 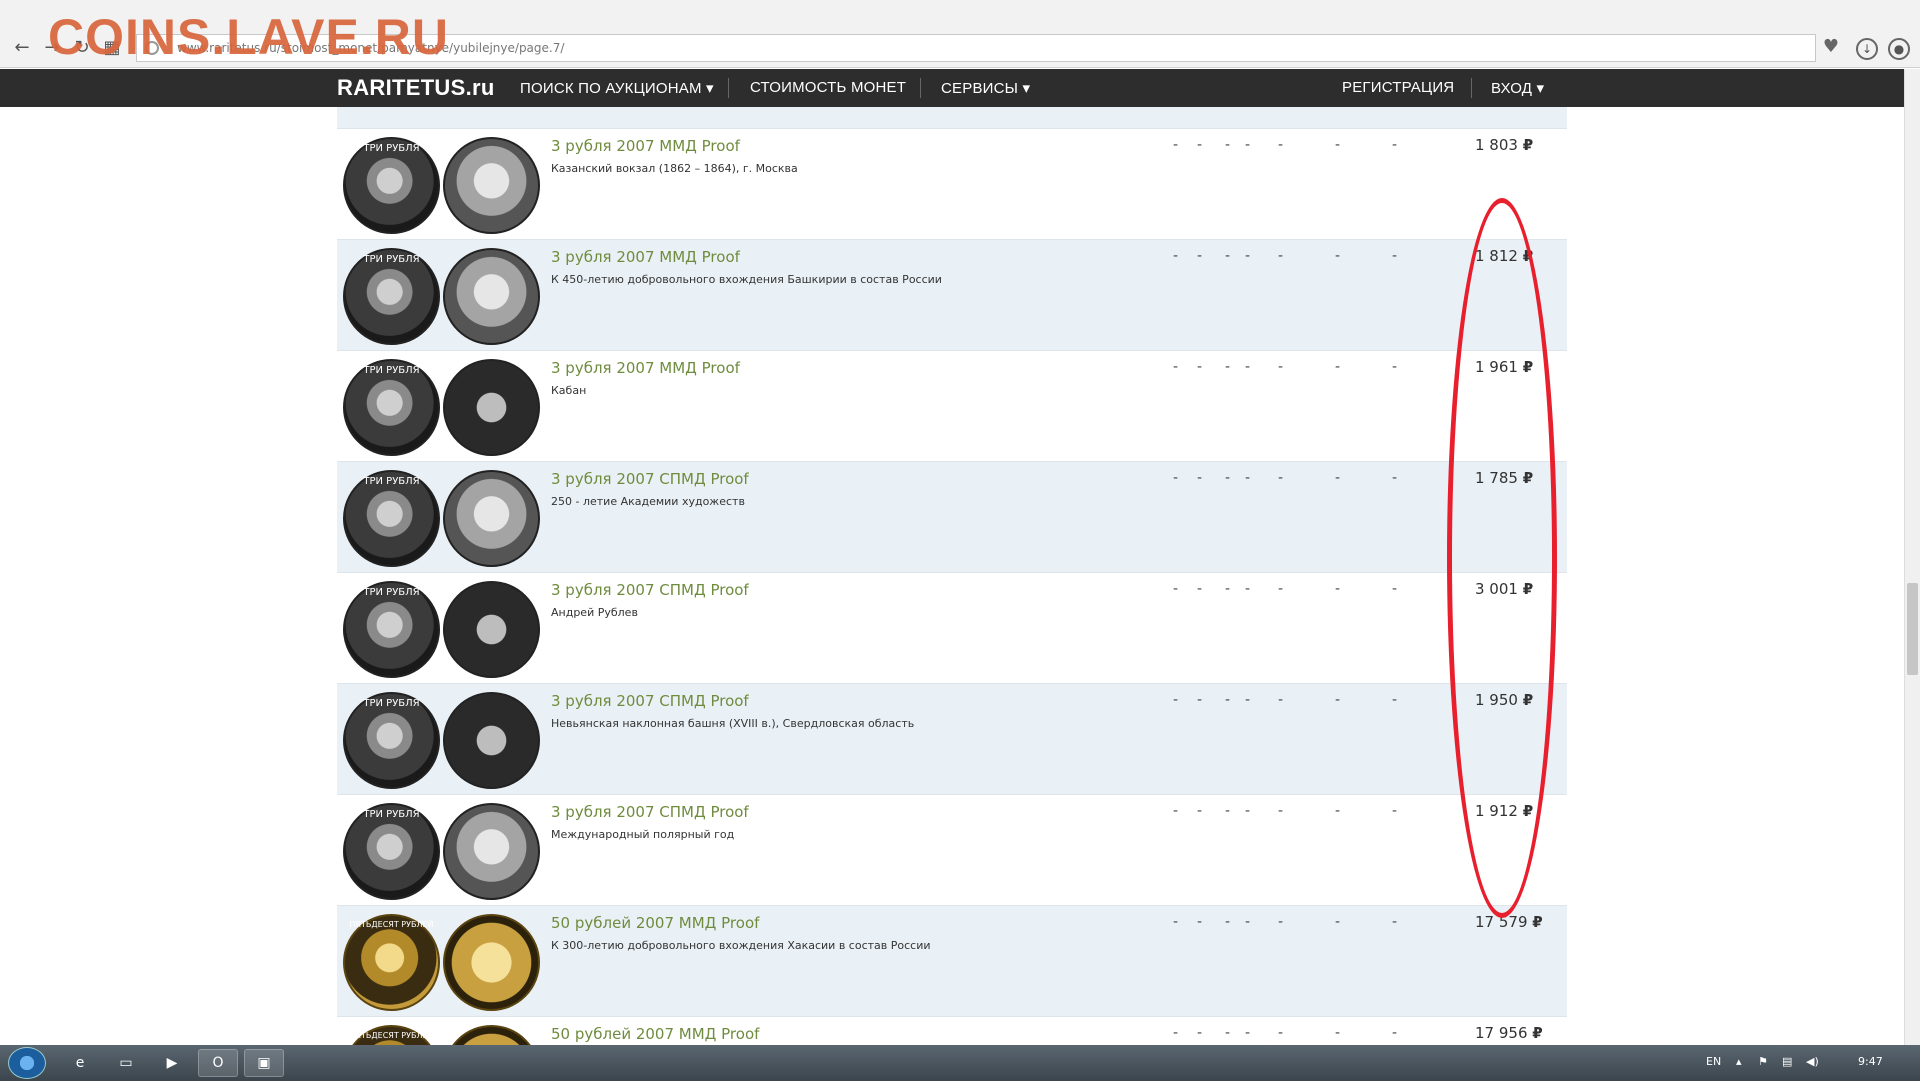 I want to click on nav-login: ВХОД ▾, so click(x=1517, y=88).